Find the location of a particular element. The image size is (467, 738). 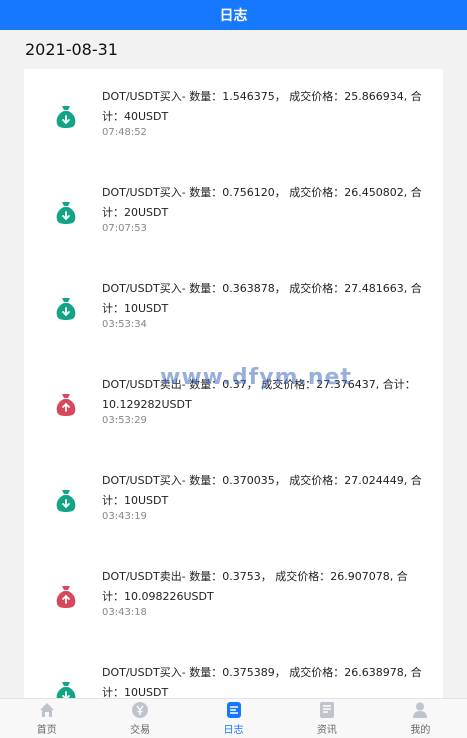

log-time: 03:43:18 is located at coordinates (124, 612).